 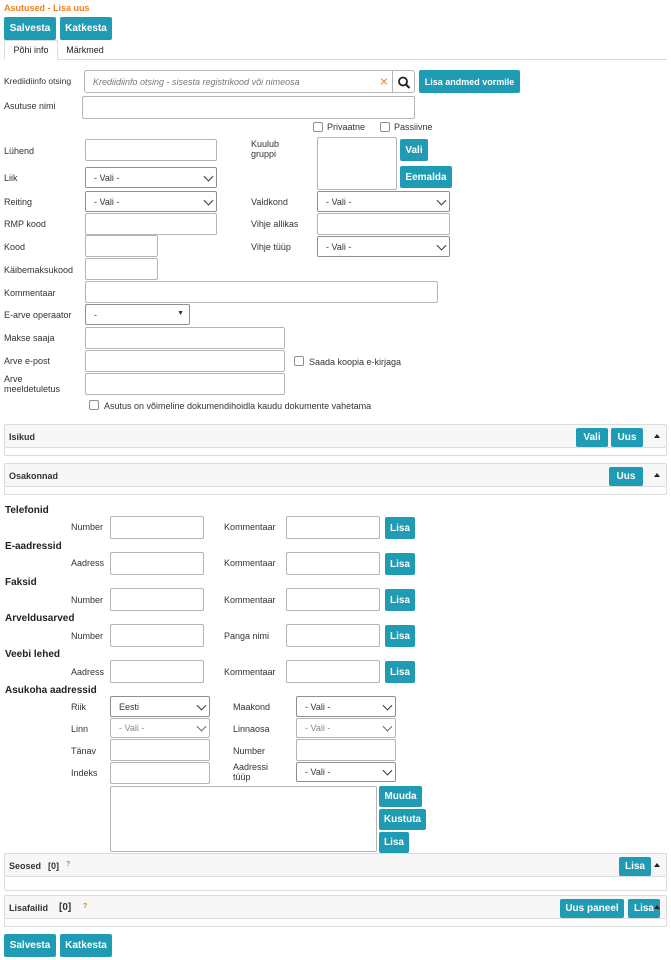 I want to click on telefon-lisa-button: Lisa, so click(x=400, y=528).